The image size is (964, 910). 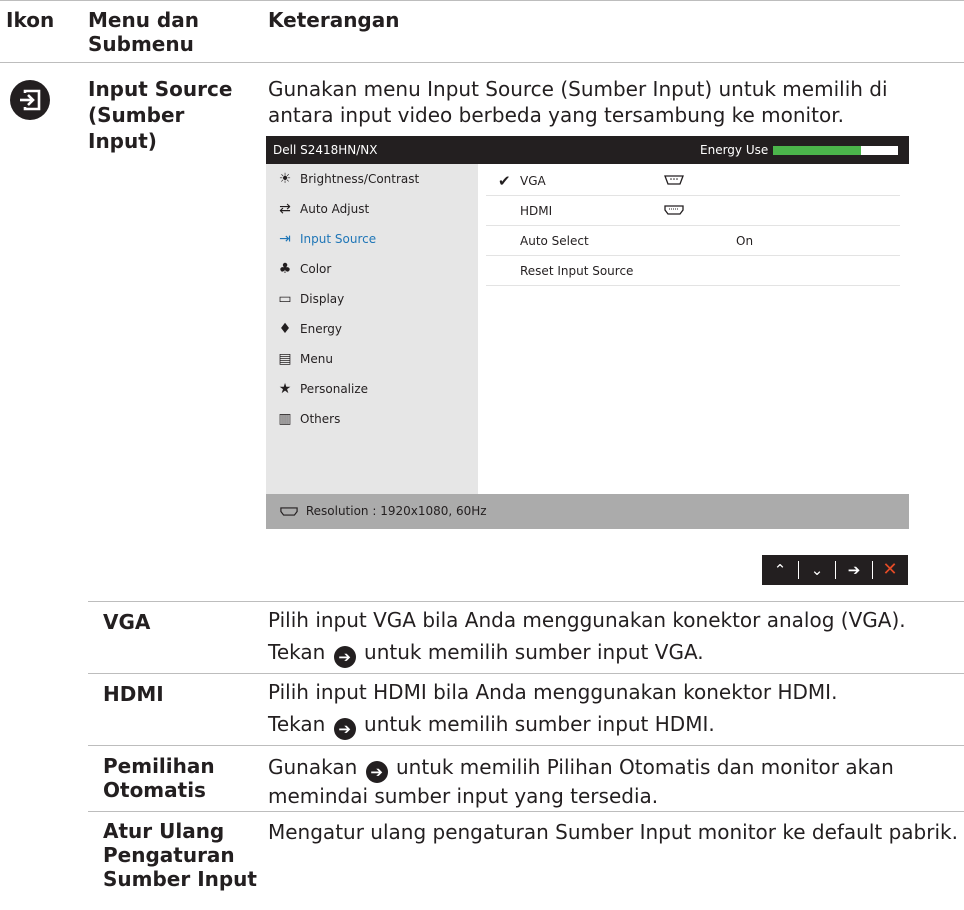 I want to click on energy-use-fill, so click(x=817, y=150).